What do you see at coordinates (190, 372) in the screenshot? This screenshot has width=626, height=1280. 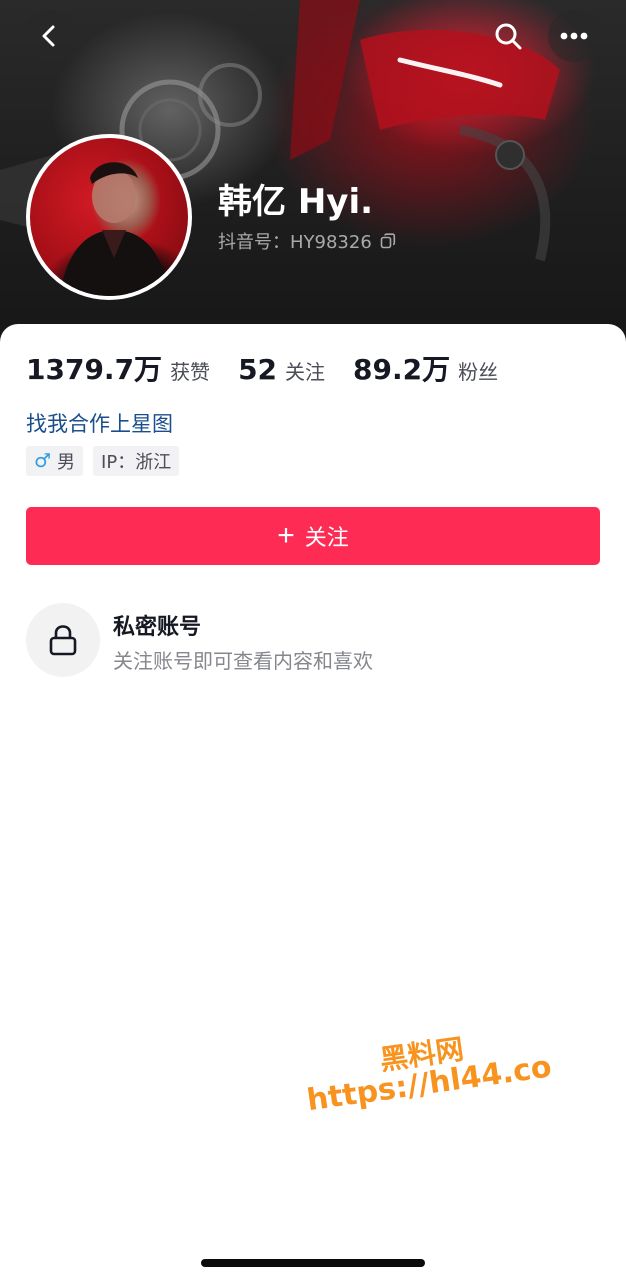 I see `stat-likes-label: 获赞` at bounding box center [190, 372].